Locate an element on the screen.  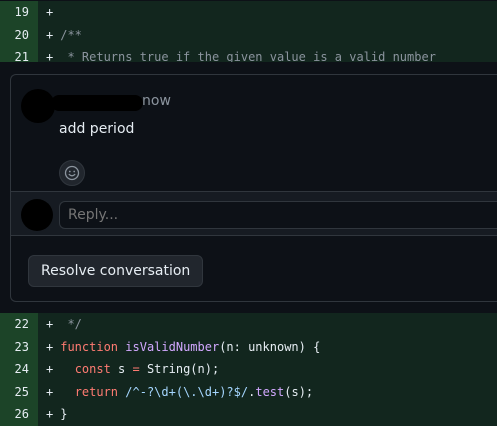
line-number: 26 is located at coordinates (19, 414).